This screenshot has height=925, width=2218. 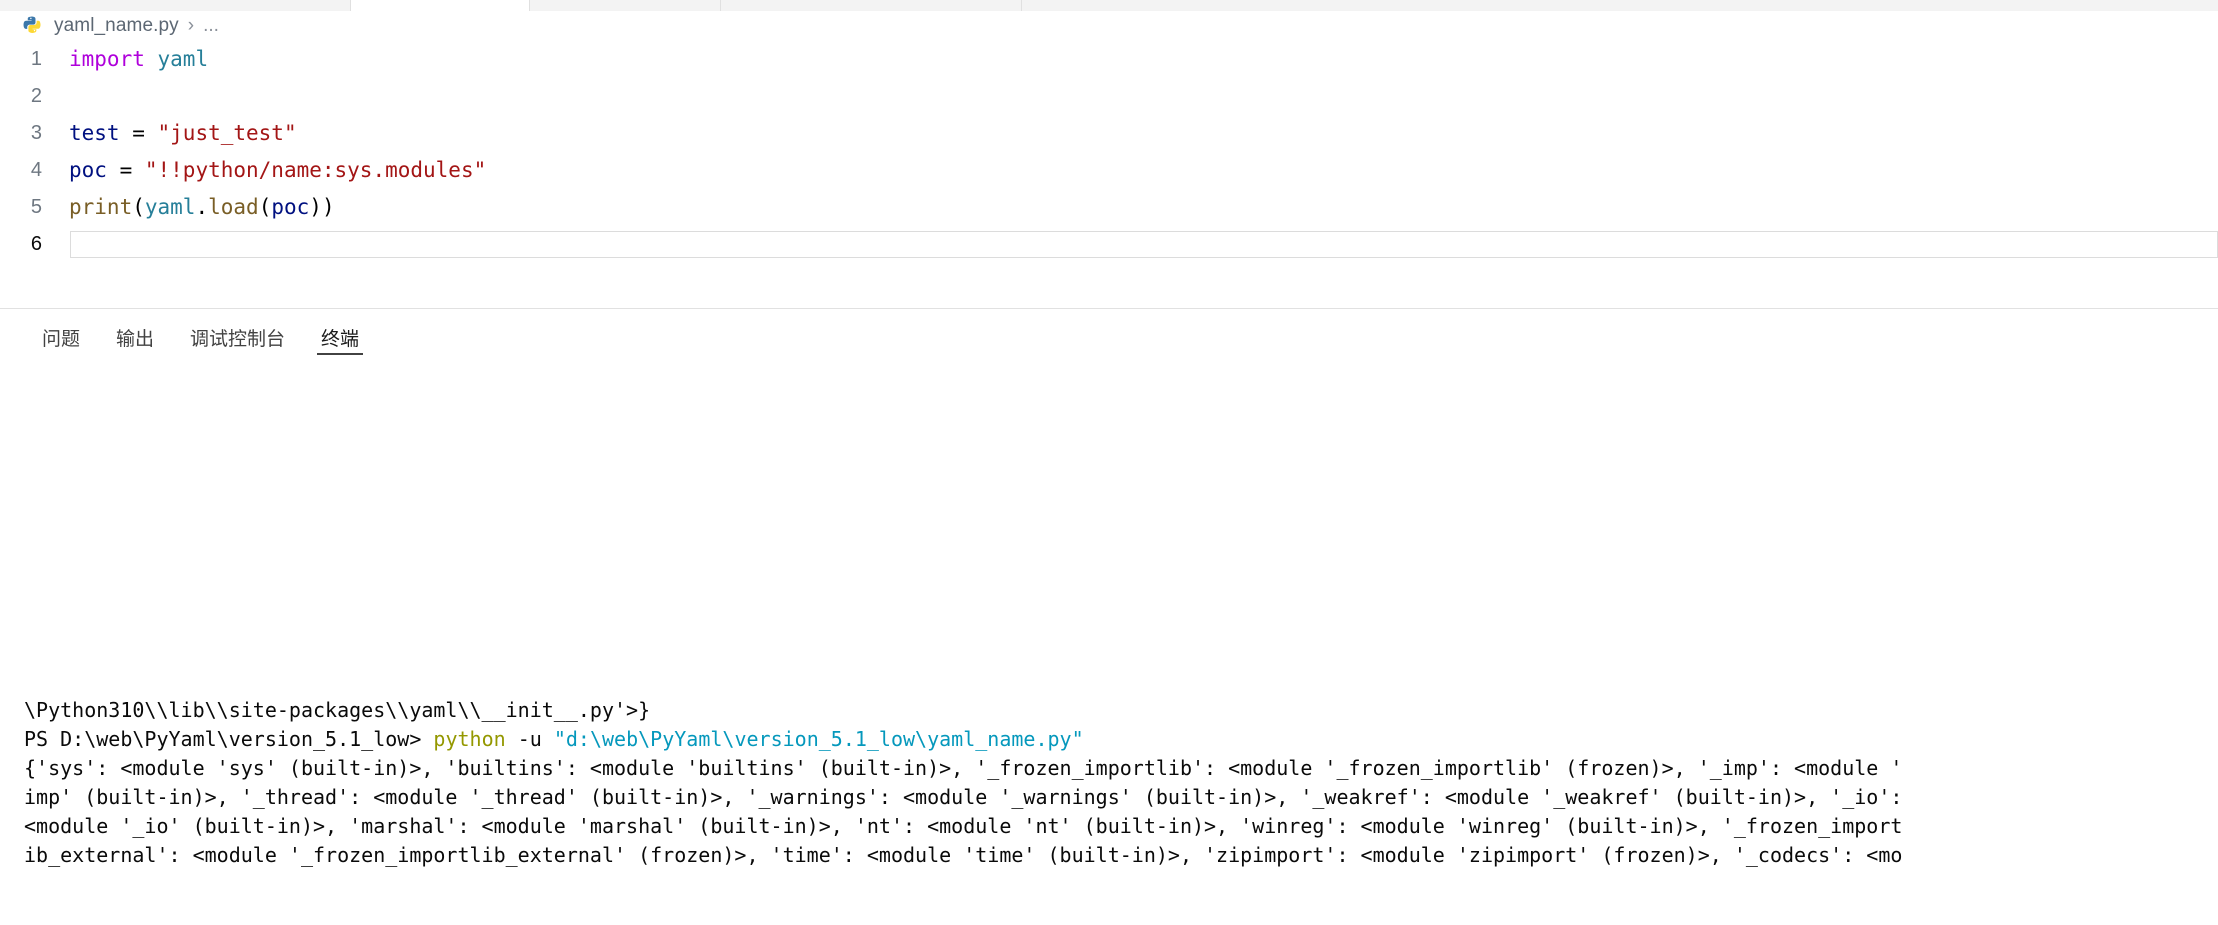 What do you see at coordinates (963, 826) in the screenshot?
I see `terminal-segment: <module '_io' (built-in)>, 'marshal'` at bounding box center [963, 826].